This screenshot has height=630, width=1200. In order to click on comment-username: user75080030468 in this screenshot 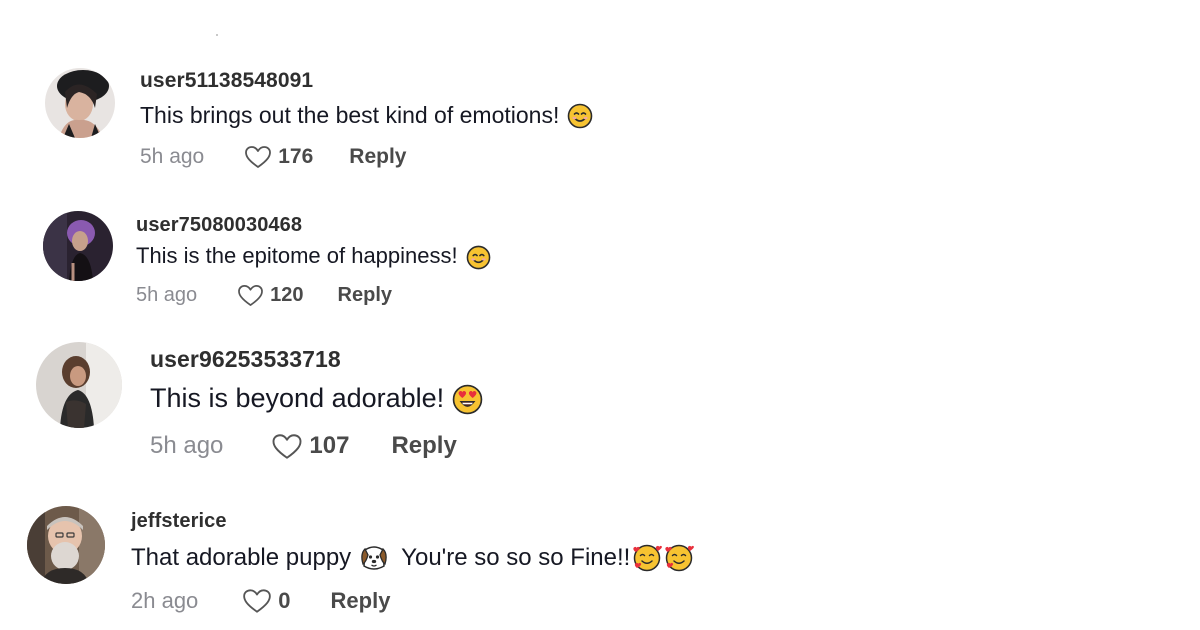, I will do `click(219, 225)`.